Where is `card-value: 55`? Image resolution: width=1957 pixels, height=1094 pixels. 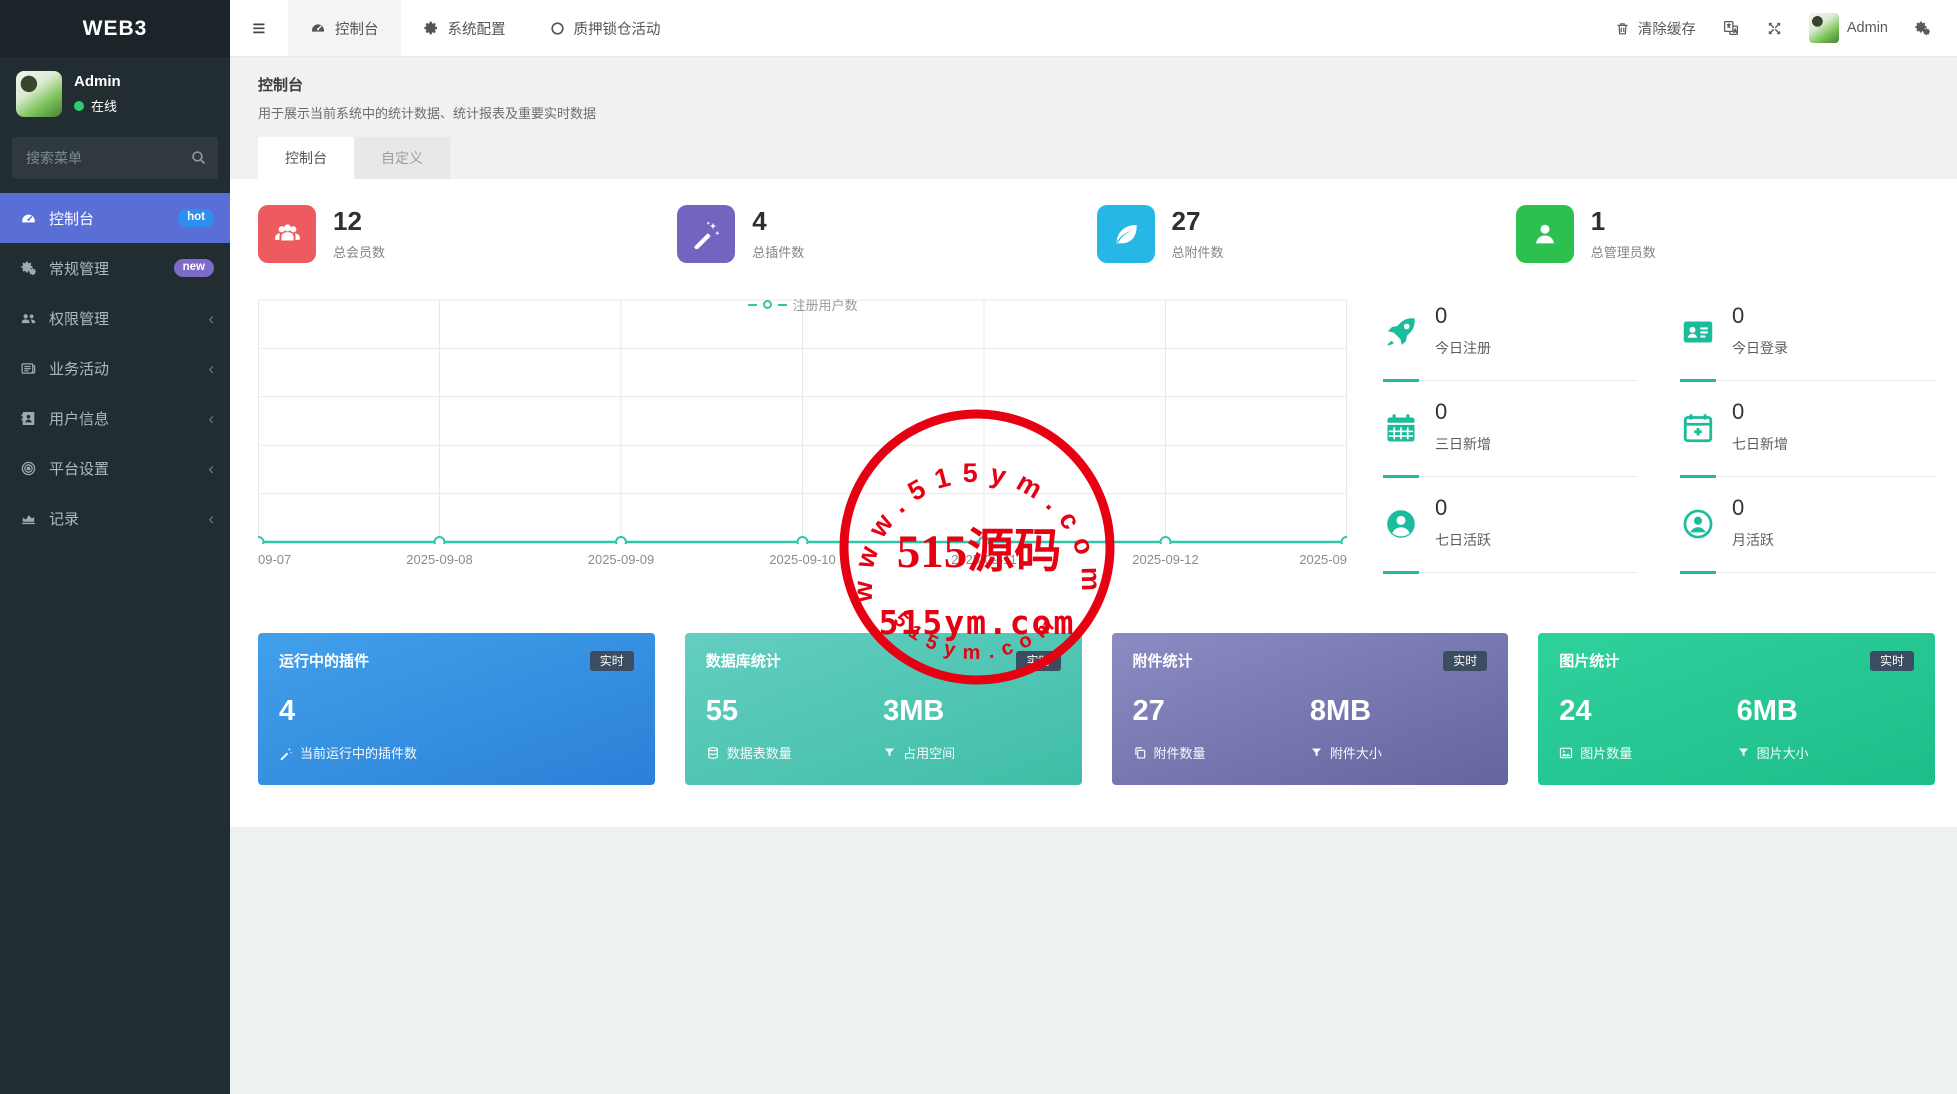 card-value: 55 is located at coordinates (722, 711).